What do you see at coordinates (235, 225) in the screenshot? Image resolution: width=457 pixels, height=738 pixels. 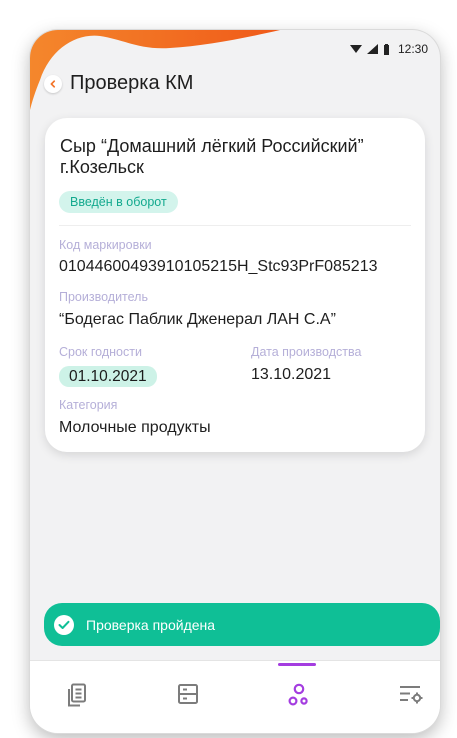 I see `divider` at bounding box center [235, 225].